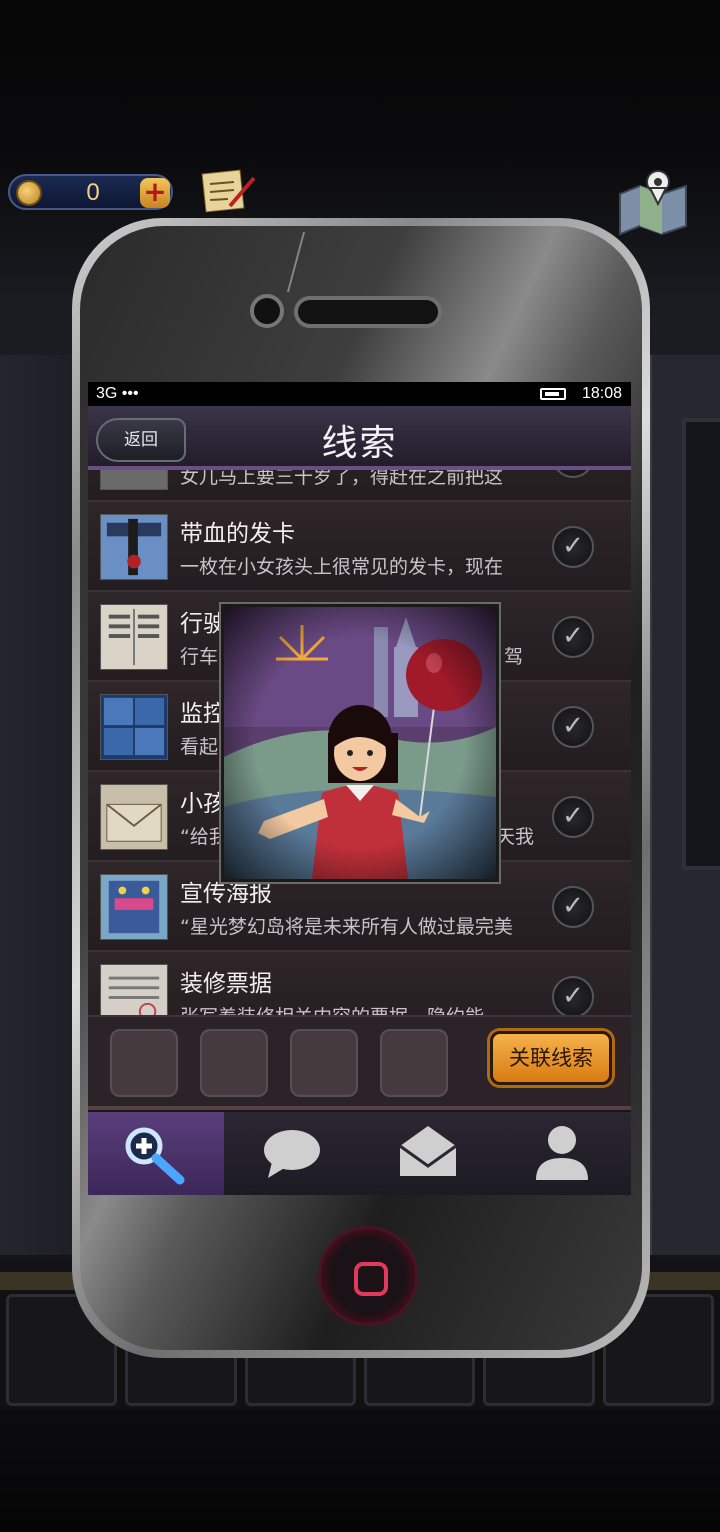  I want to click on tab-profile, so click(563, 1153).